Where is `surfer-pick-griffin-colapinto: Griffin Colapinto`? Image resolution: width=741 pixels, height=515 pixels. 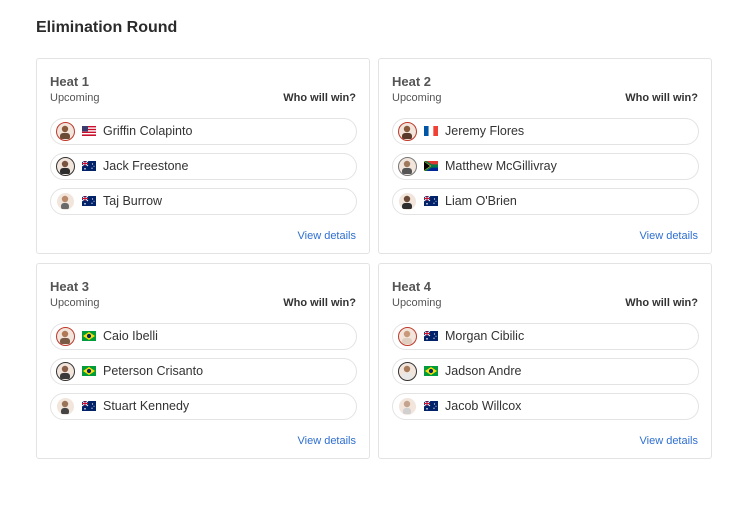
surfer-pick-griffin-colapinto: Griffin Colapinto is located at coordinates (203, 131).